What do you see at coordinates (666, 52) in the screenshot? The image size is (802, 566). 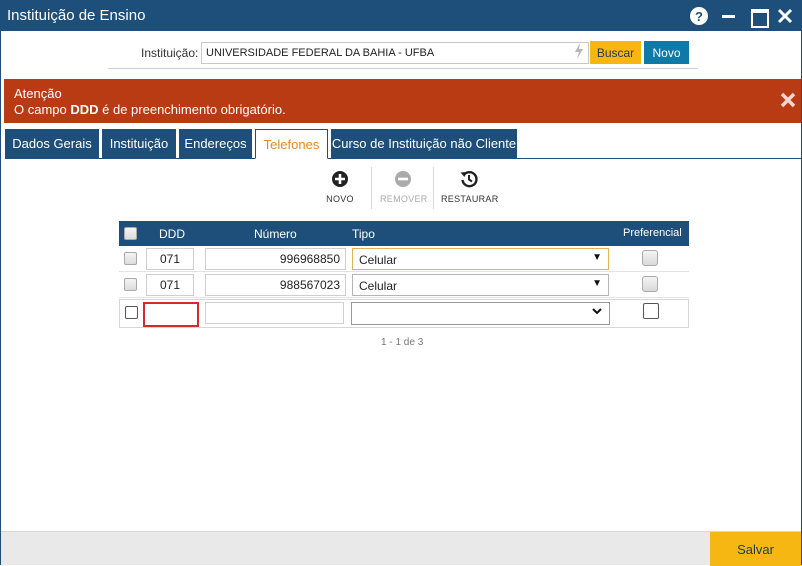 I see `novo-instituicao-button: Novo` at bounding box center [666, 52].